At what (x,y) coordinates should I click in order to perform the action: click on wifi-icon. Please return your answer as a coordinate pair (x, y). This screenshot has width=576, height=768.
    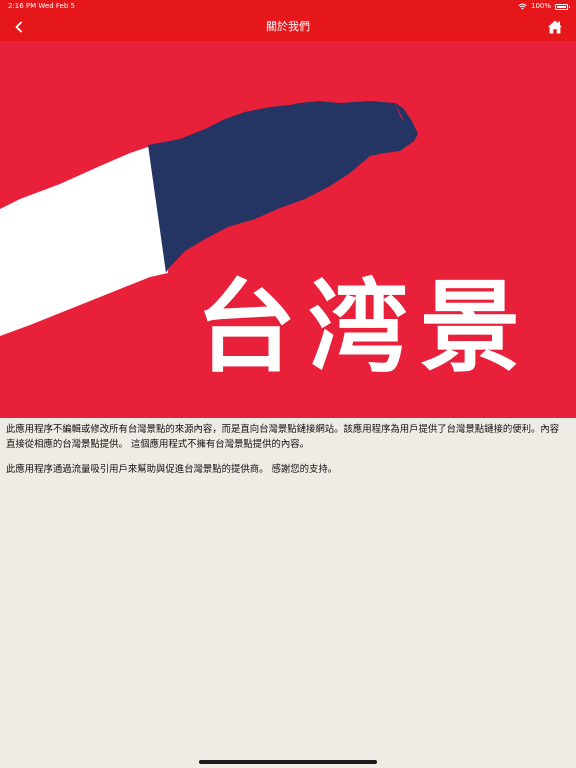
    Looking at the image, I should click on (522, 6).